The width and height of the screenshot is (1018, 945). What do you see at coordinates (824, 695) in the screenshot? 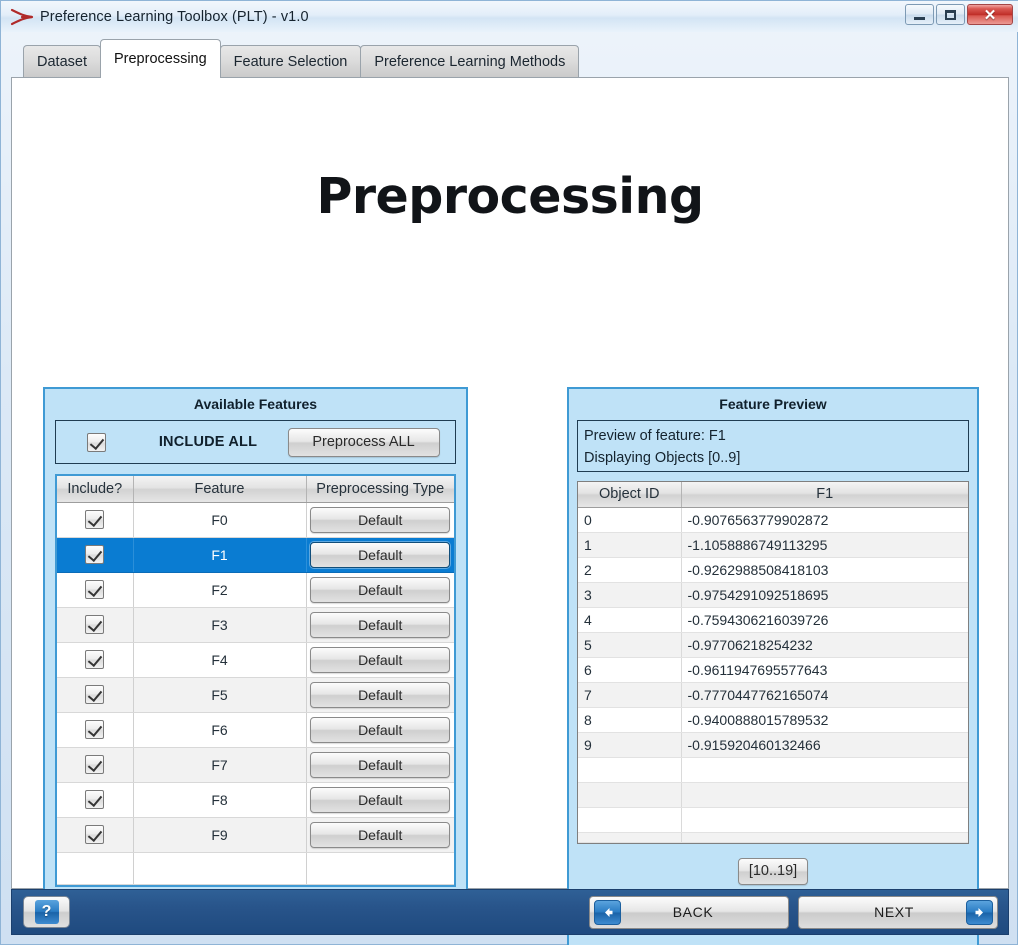
I see `feature-value-cell: -0.7770447762165074` at bounding box center [824, 695].